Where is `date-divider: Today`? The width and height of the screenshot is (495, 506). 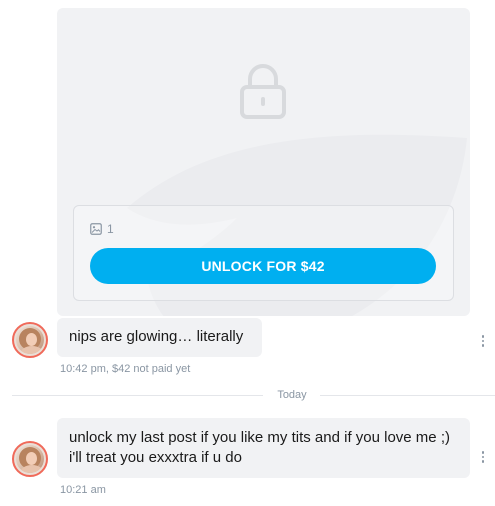
date-divider: Today is located at coordinates (253, 395).